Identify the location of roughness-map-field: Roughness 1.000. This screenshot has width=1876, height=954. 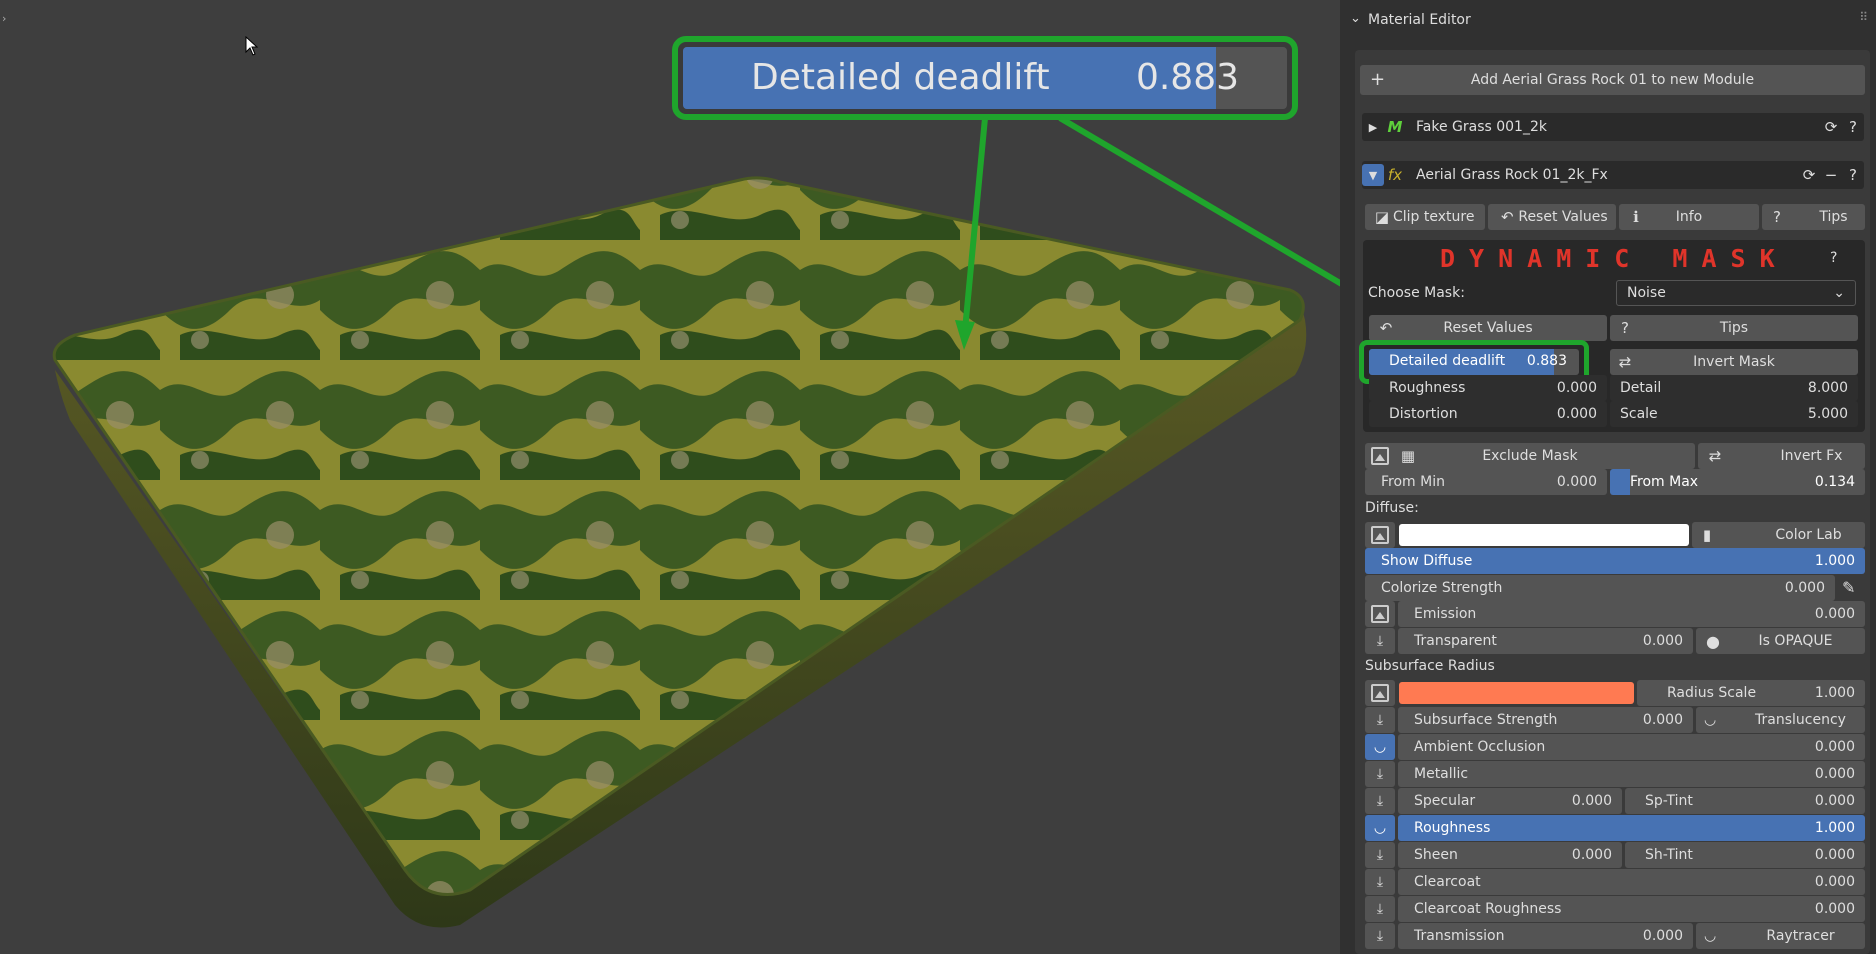
(1631, 828).